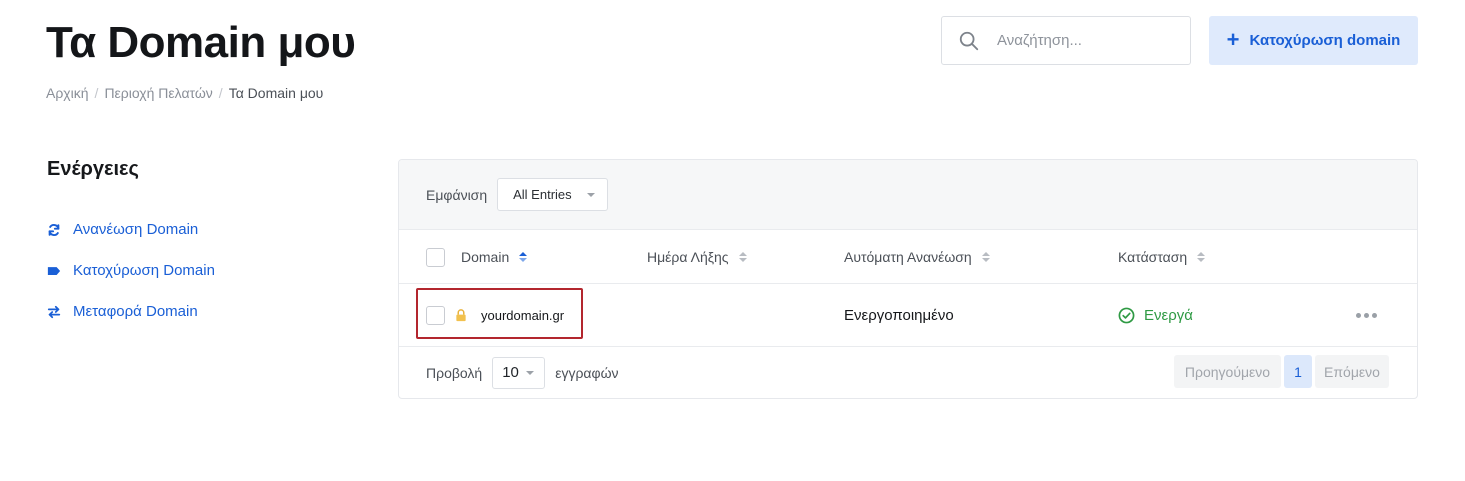 The height and width of the screenshot is (481, 1465). I want to click on tag-icon, so click(54, 270).